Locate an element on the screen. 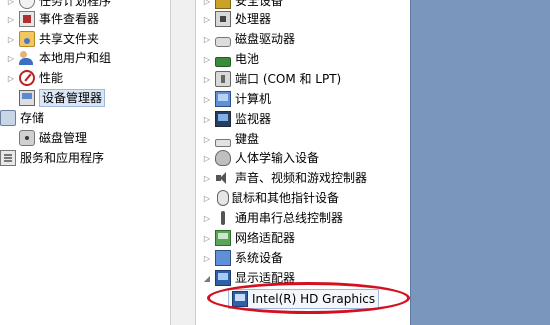  tree-item-storage: 存储 is located at coordinates (22, 118).